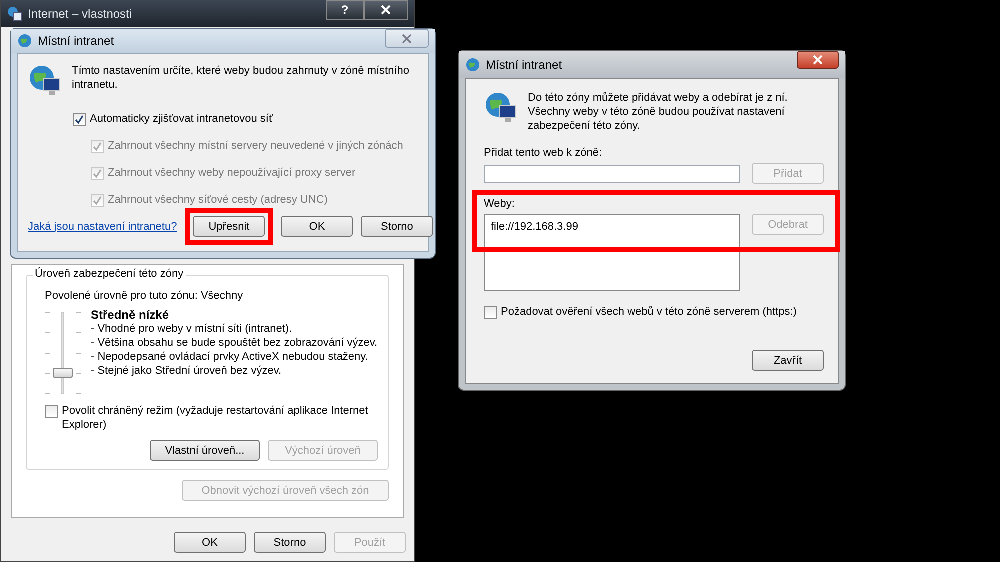 The width and height of the screenshot is (1000, 562). Describe the element at coordinates (234, 343) in the screenshot. I see `level-description: - Většina obsahu se bude spouštět bez zobrazování výzev.` at that location.